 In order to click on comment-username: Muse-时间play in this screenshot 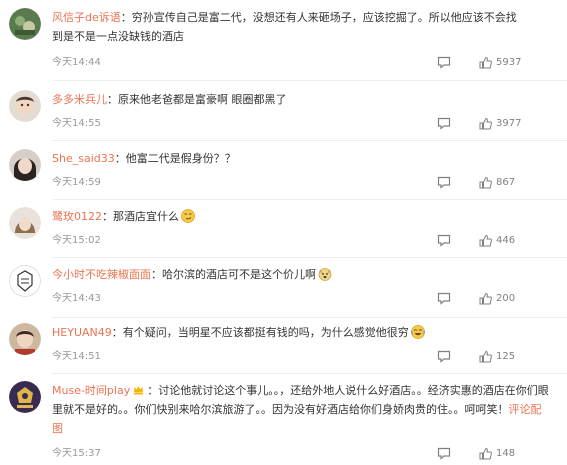, I will do `click(91, 390)`.